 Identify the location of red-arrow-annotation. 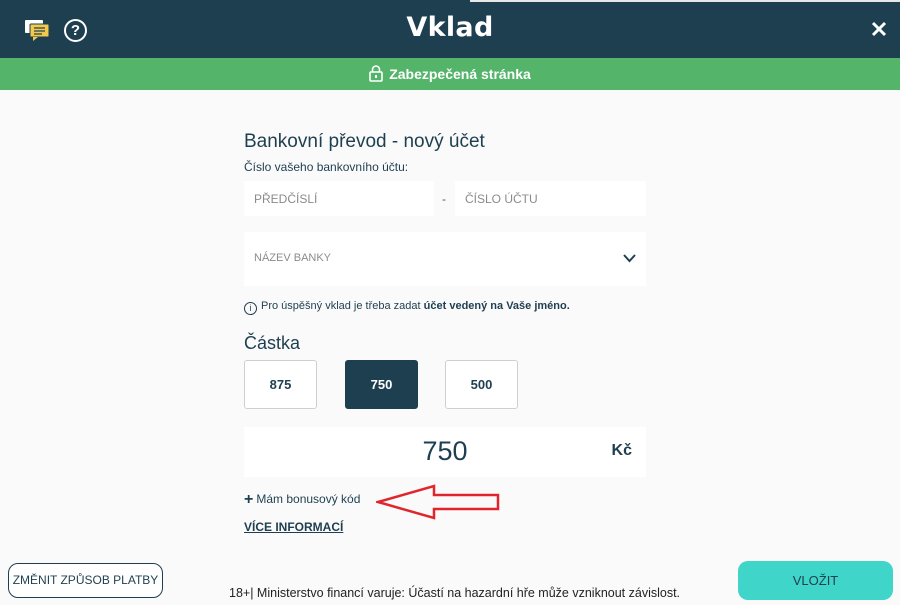
(438, 502).